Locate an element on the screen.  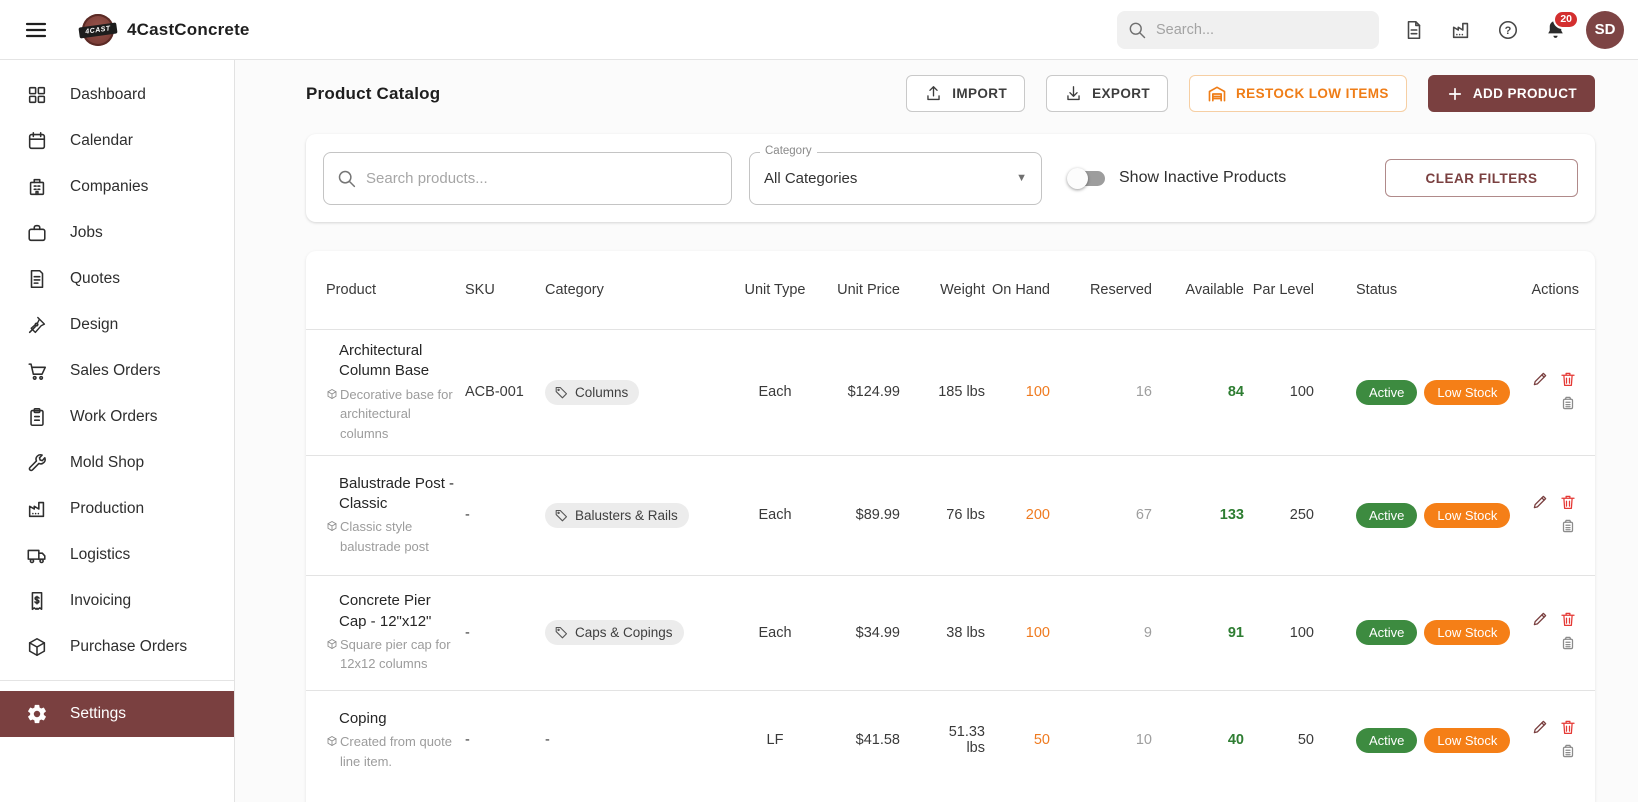
available-cell: 91 is located at coordinates (1235, 632).